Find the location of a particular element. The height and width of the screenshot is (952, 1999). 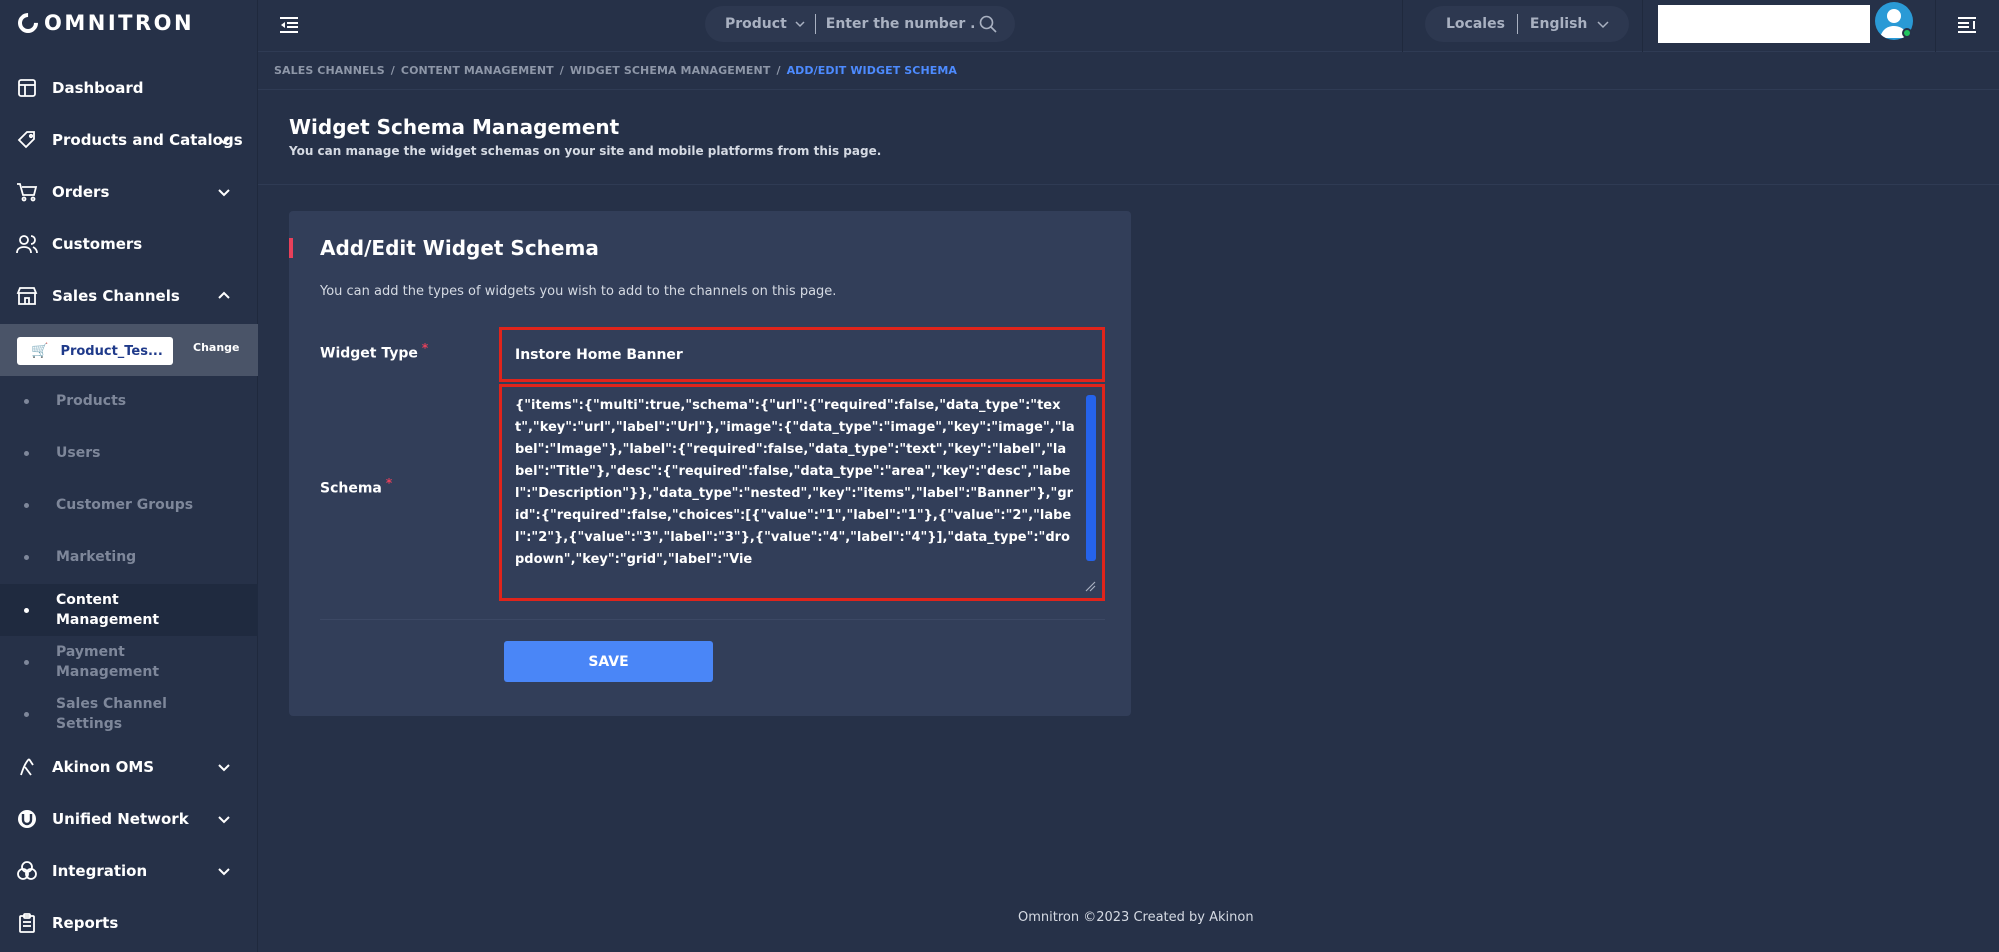

omnitron-logo: OMNITRON is located at coordinates (104, 23).